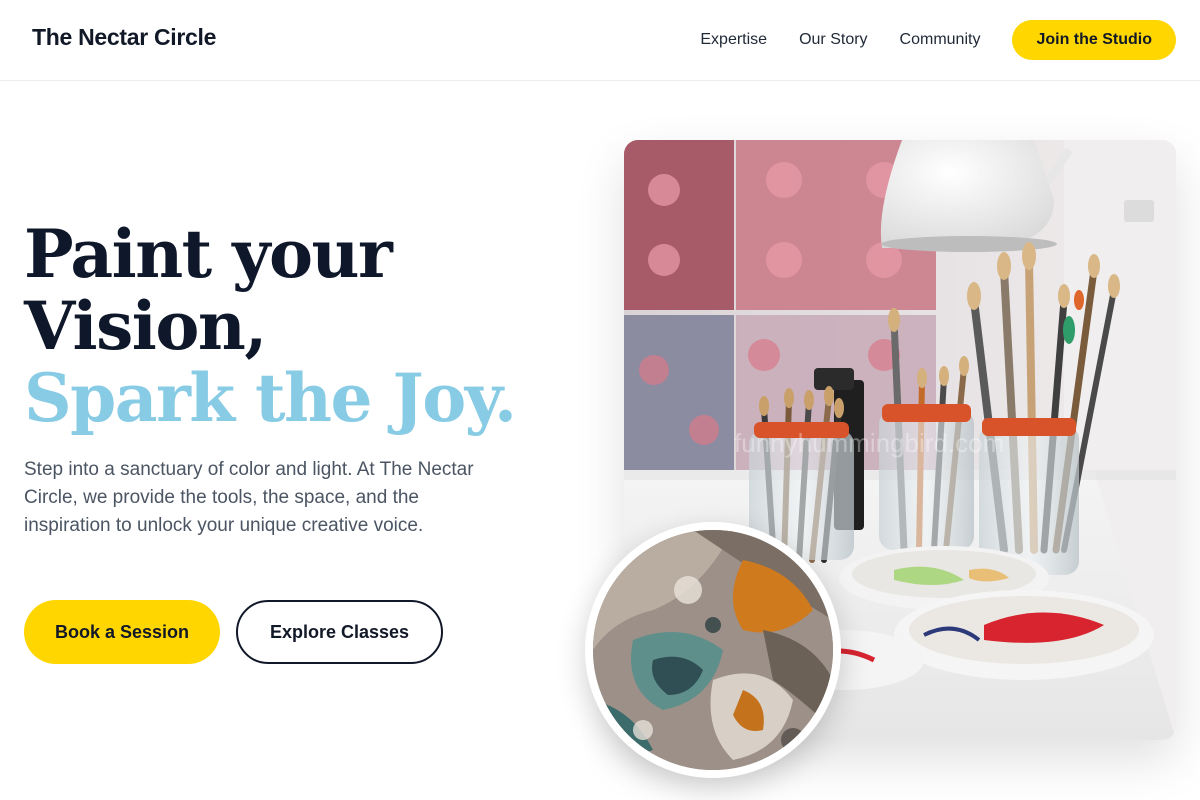 Image resolution: width=1200 pixels, height=800 pixels. What do you see at coordinates (833, 40) in the screenshot?
I see `nav-link-our-story: Our Story` at bounding box center [833, 40].